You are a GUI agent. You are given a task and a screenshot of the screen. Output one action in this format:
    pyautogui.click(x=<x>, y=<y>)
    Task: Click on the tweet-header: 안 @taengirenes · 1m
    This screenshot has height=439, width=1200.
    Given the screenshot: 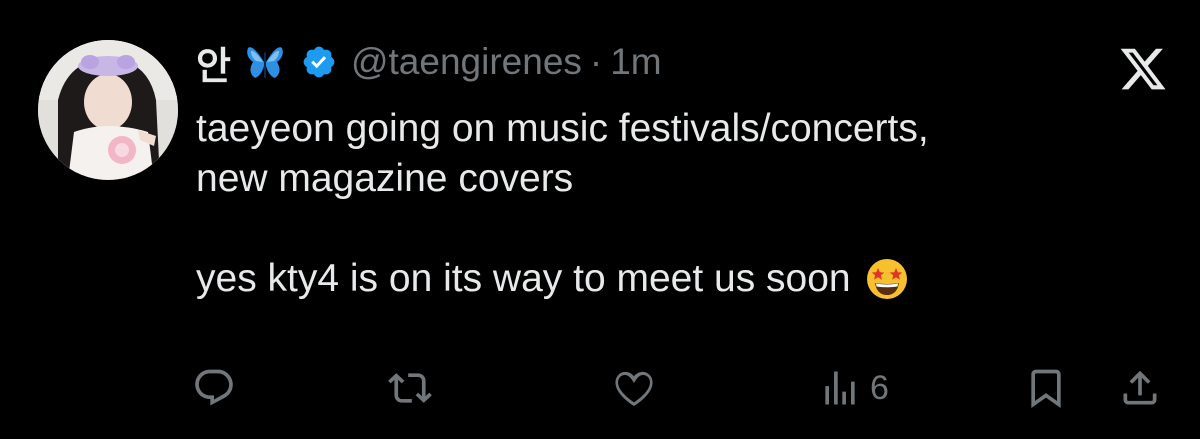 What is the action you would take?
    pyautogui.click(x=429, y=62)
    